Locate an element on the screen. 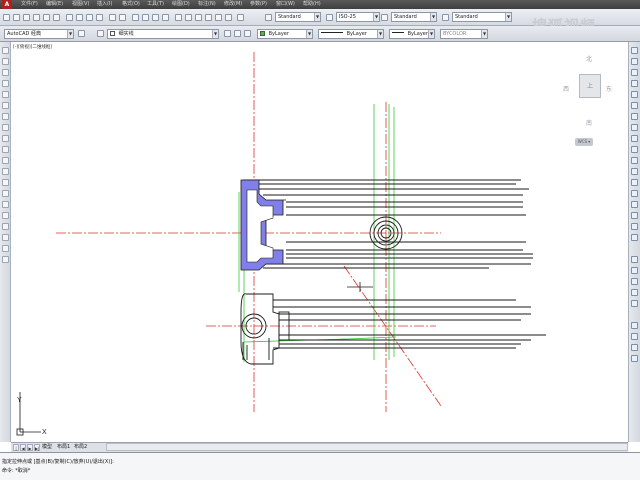 The height and width of the screenshot is (480, 640). prev-tab-icon: ◀ is located at coordinates (23, 447).